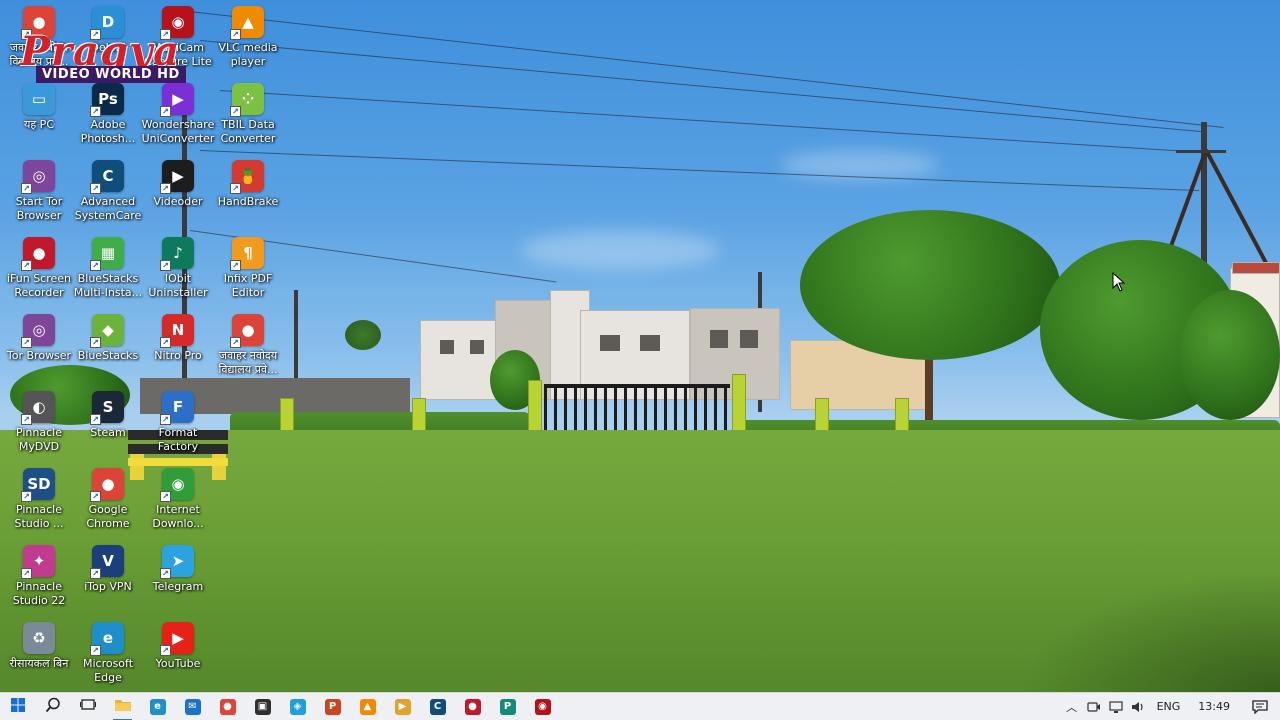 The image size is (1280, 720). What do you see at coordinates (107, 639) in the screenshot?
I see `edge-icon: e ↗` at bounding box center [107, 639].